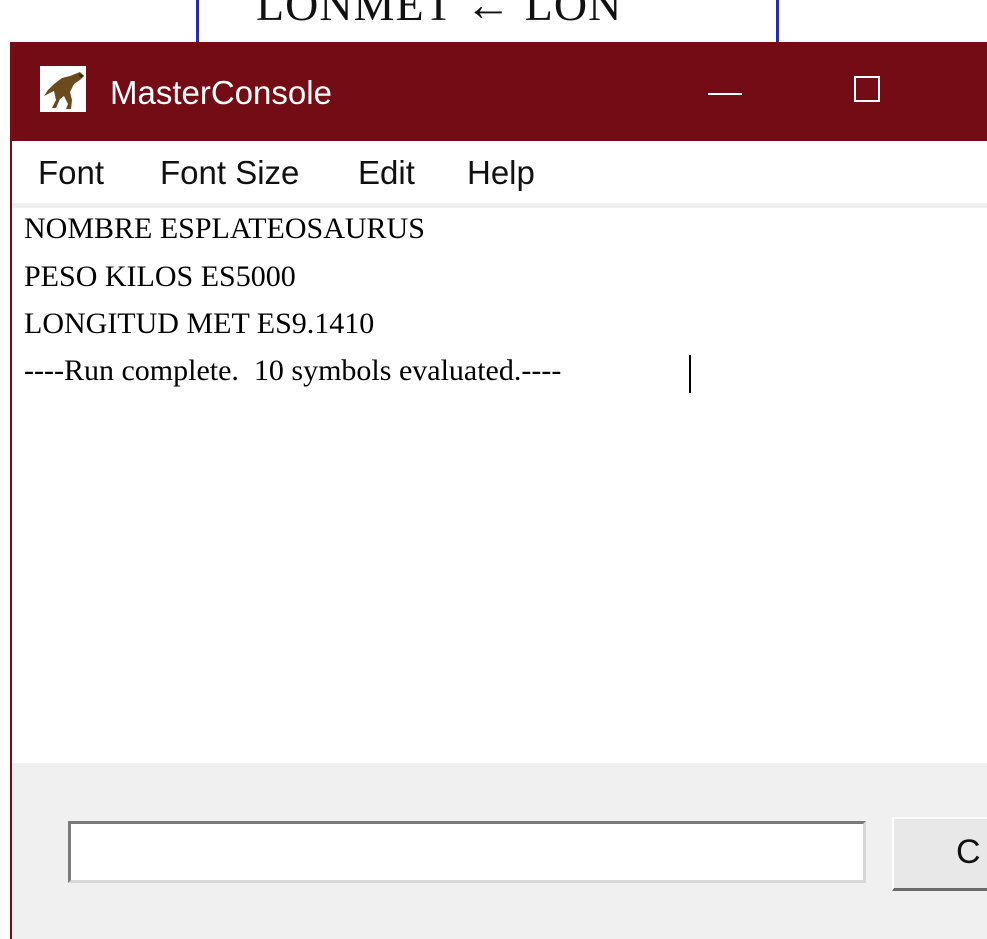 The width and height of the screenshot is (987, 939). I want to click on console-line: PESO KILOS ES5000, so click(160, 276).